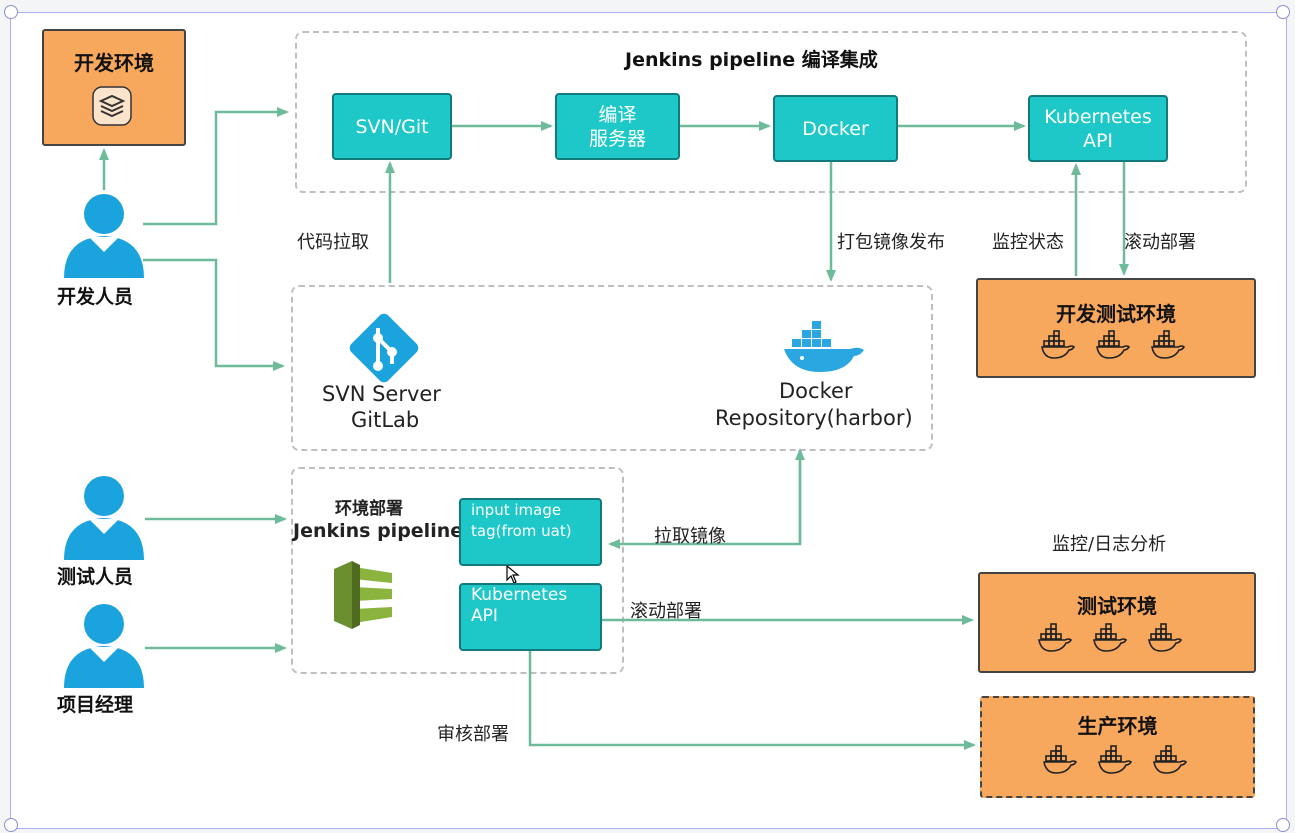 This screenshot has width=1295, height=833. What do you see at coordinates (751, 60) in the screenshot?
I see `pipeline-title: Jenkins pipeline 编译集成` at bounding box center [751, 60].